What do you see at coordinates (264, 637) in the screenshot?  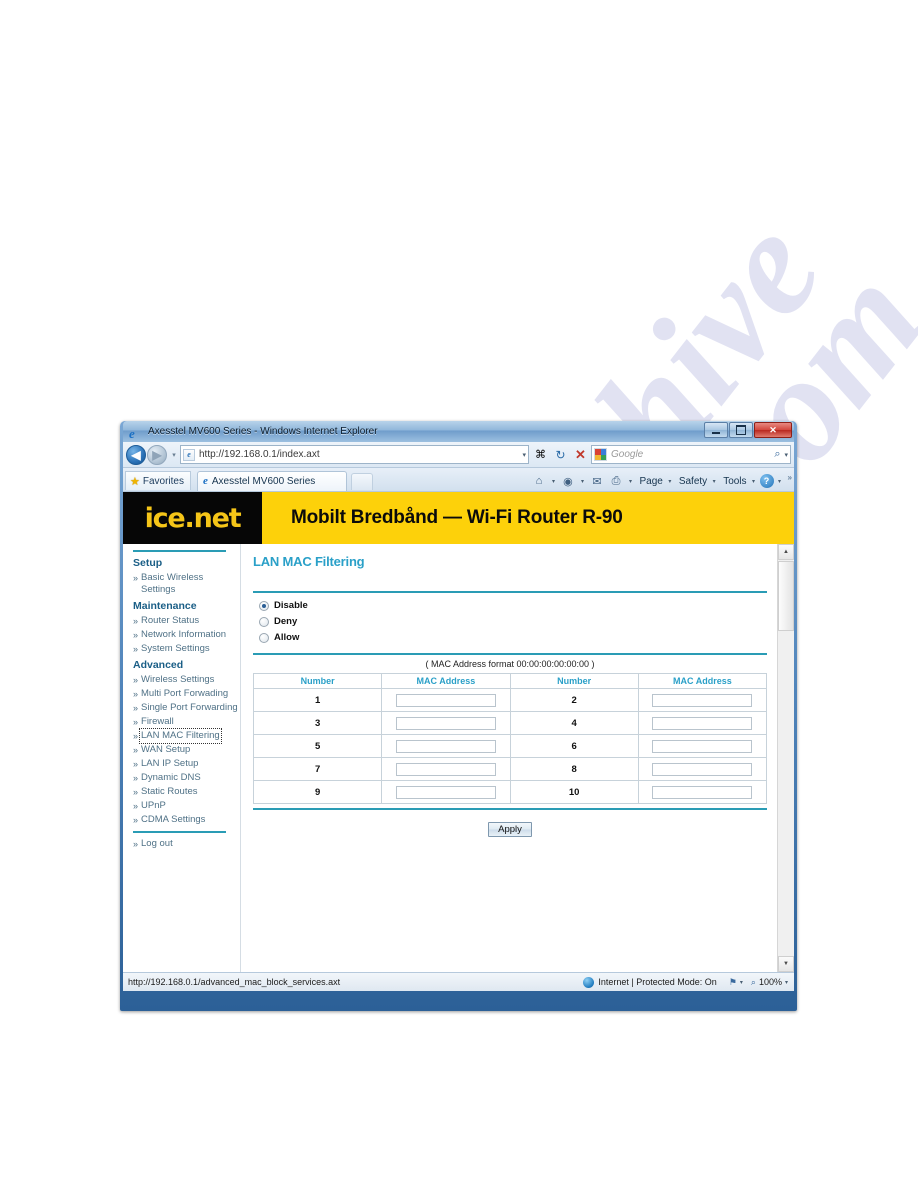 I see `radio-allow-icon` at bounding box center [264, 637].